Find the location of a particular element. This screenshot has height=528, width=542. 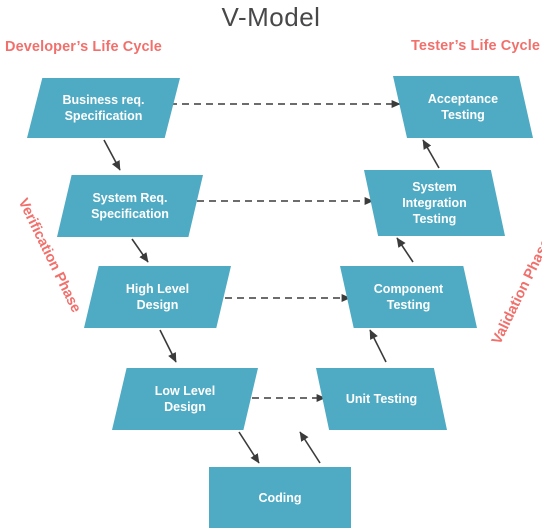

node-component-testing: Component Testing is located at coordinates (408, 297).